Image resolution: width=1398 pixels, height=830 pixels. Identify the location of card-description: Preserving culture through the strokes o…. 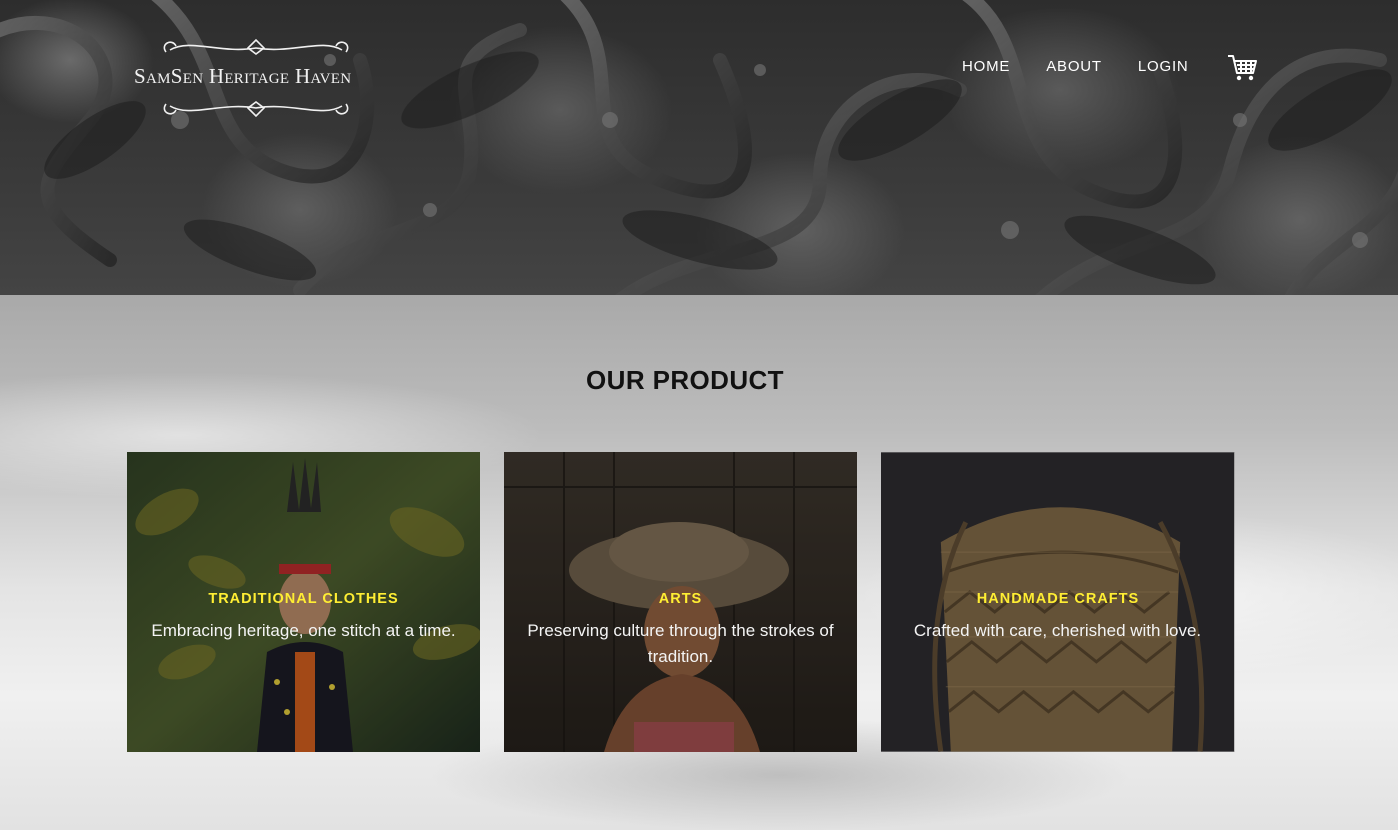
(680, 643).